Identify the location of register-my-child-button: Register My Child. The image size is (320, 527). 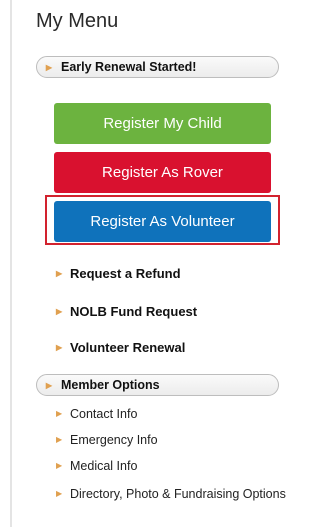
(162, 123).